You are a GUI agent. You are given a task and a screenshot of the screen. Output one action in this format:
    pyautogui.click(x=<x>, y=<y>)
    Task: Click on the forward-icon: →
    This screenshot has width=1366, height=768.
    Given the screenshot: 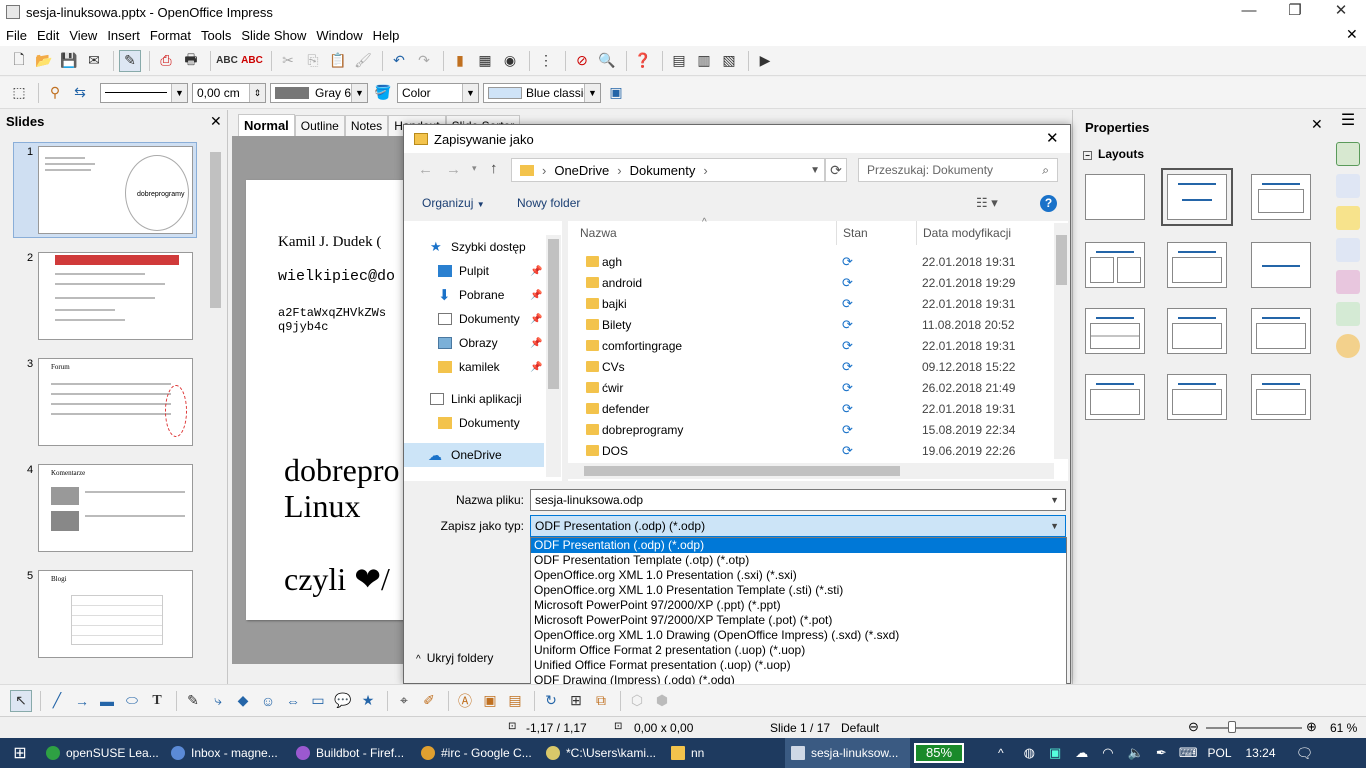 What is the action you would take?
    pyautogui.click(x=453, y=169)
    